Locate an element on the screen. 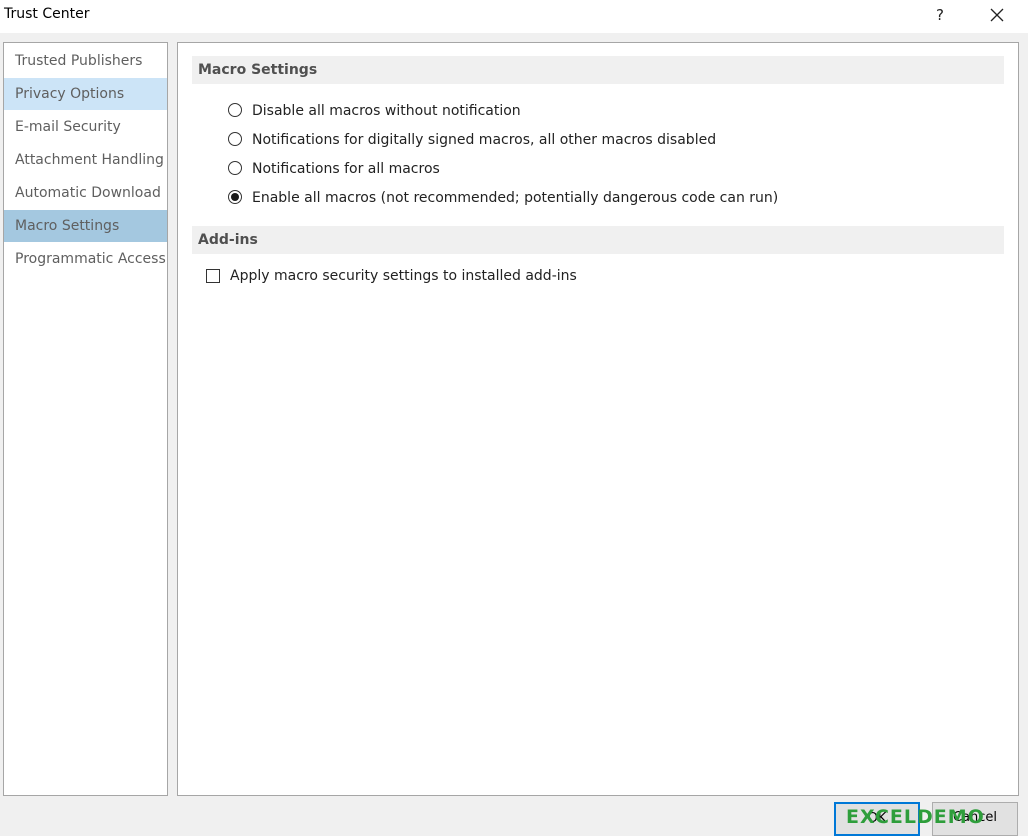 This screenshot has height=836, width=1028. window-title: Trust Center is located at coordinates (47, 14).